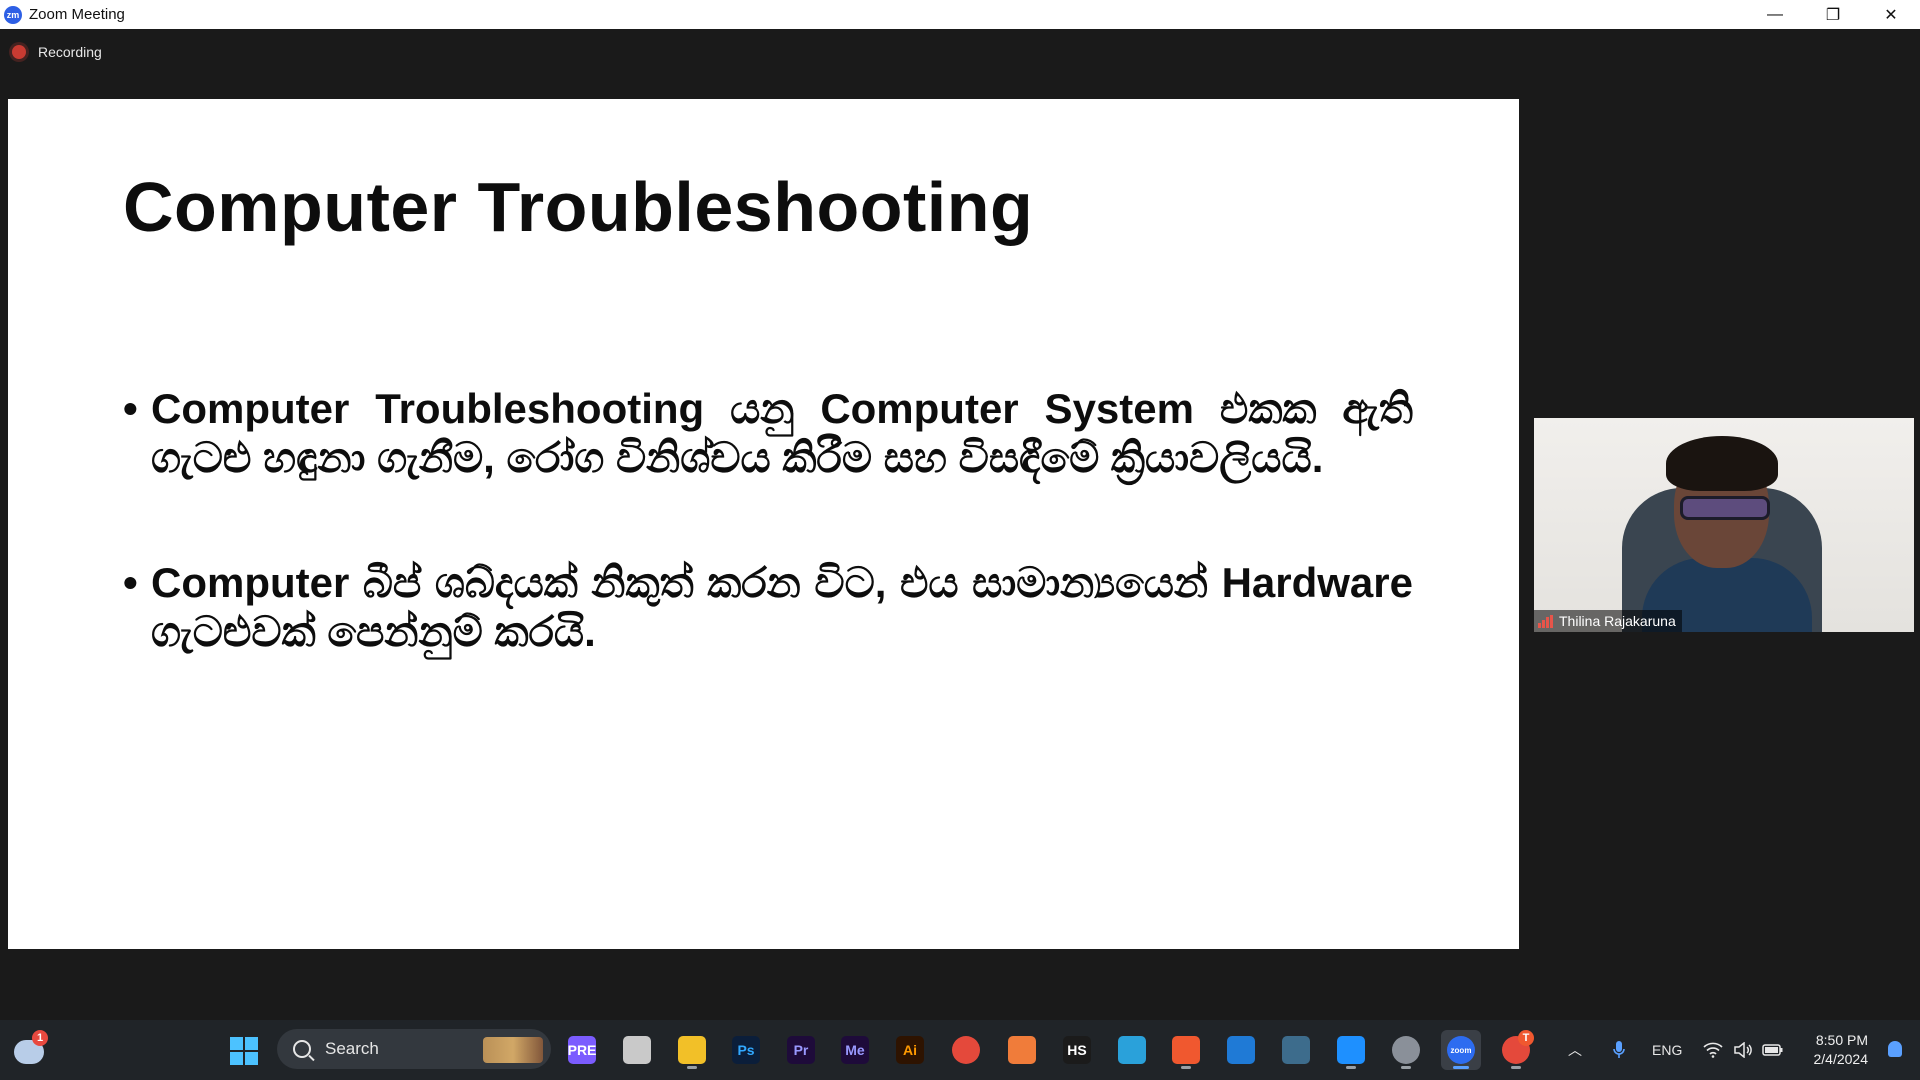 This screenshot has width=1920, height=1080. I want to click on weather-badge: 1, so click(40, 1038).